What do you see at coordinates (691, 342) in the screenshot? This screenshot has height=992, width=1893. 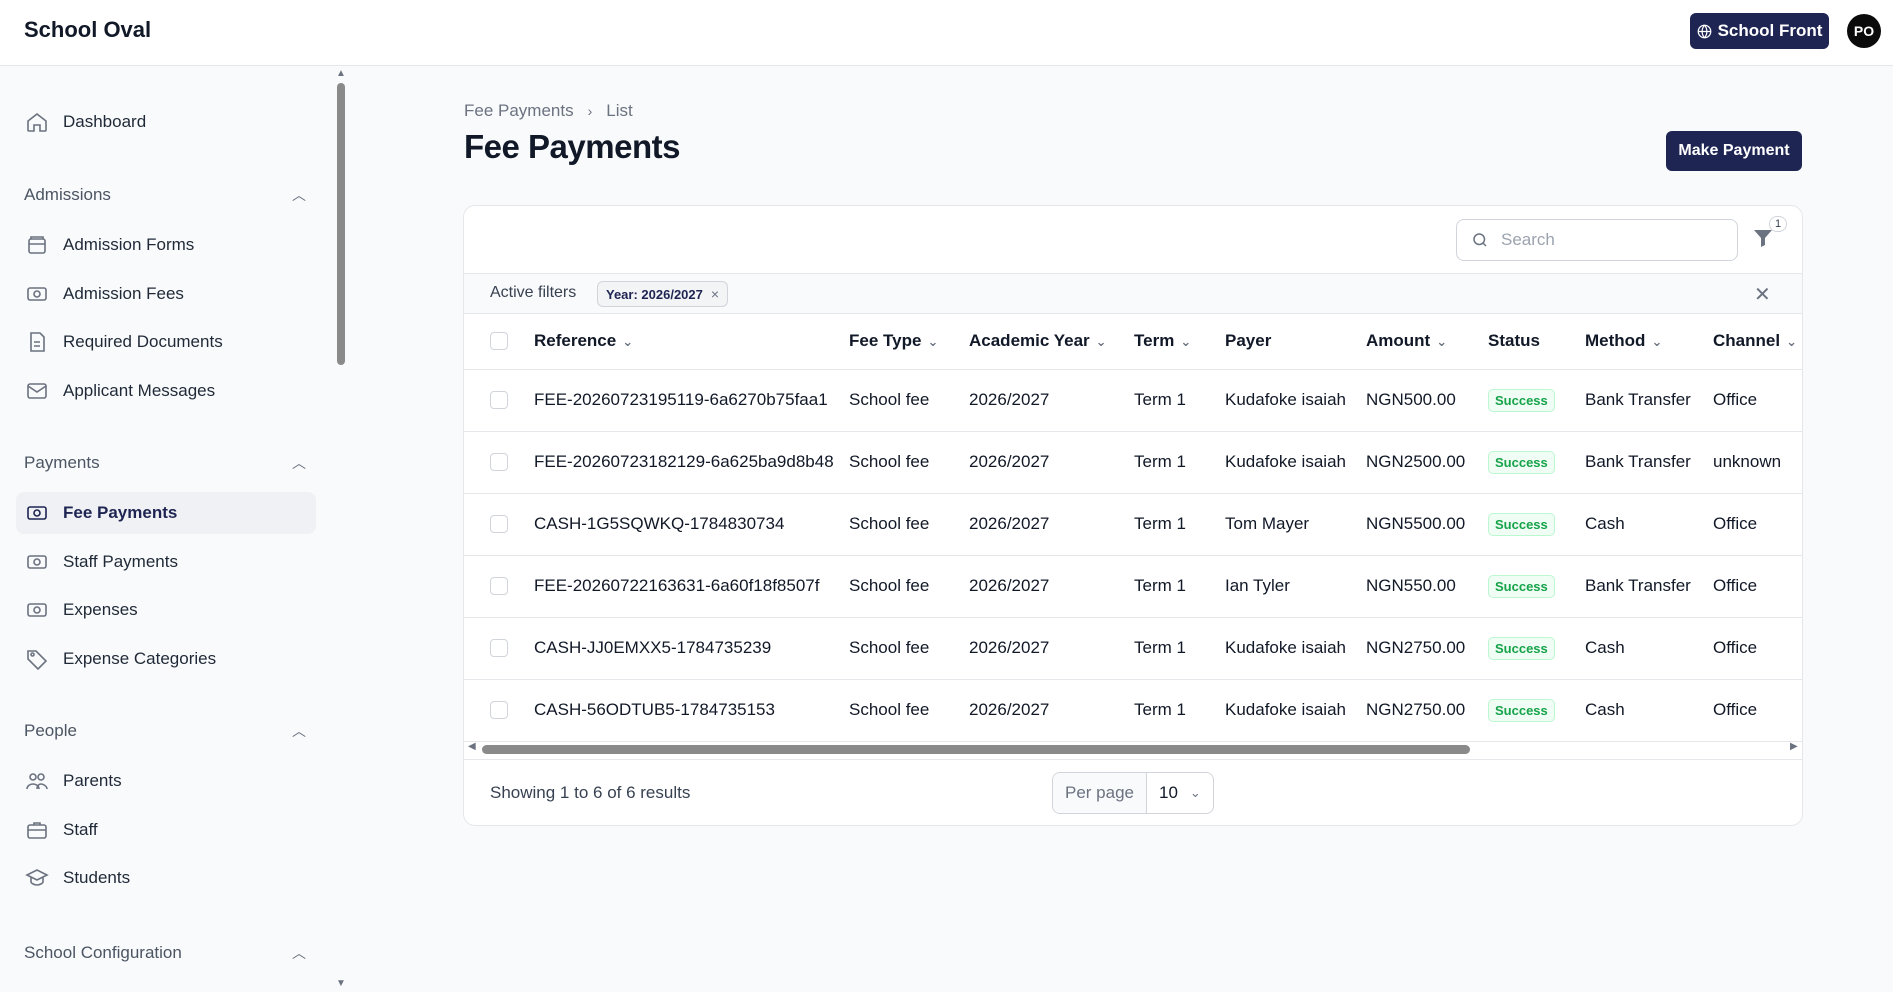 I see `column-reference: Reference ⌄` at bounding box center [691, 342].